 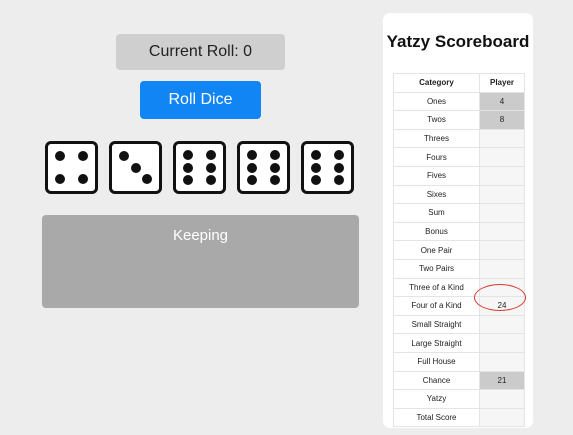 What do you see at coordinates (436, 194) in the screenshot?
I see `category-label: Sixes` at bounding box center [436, 194].